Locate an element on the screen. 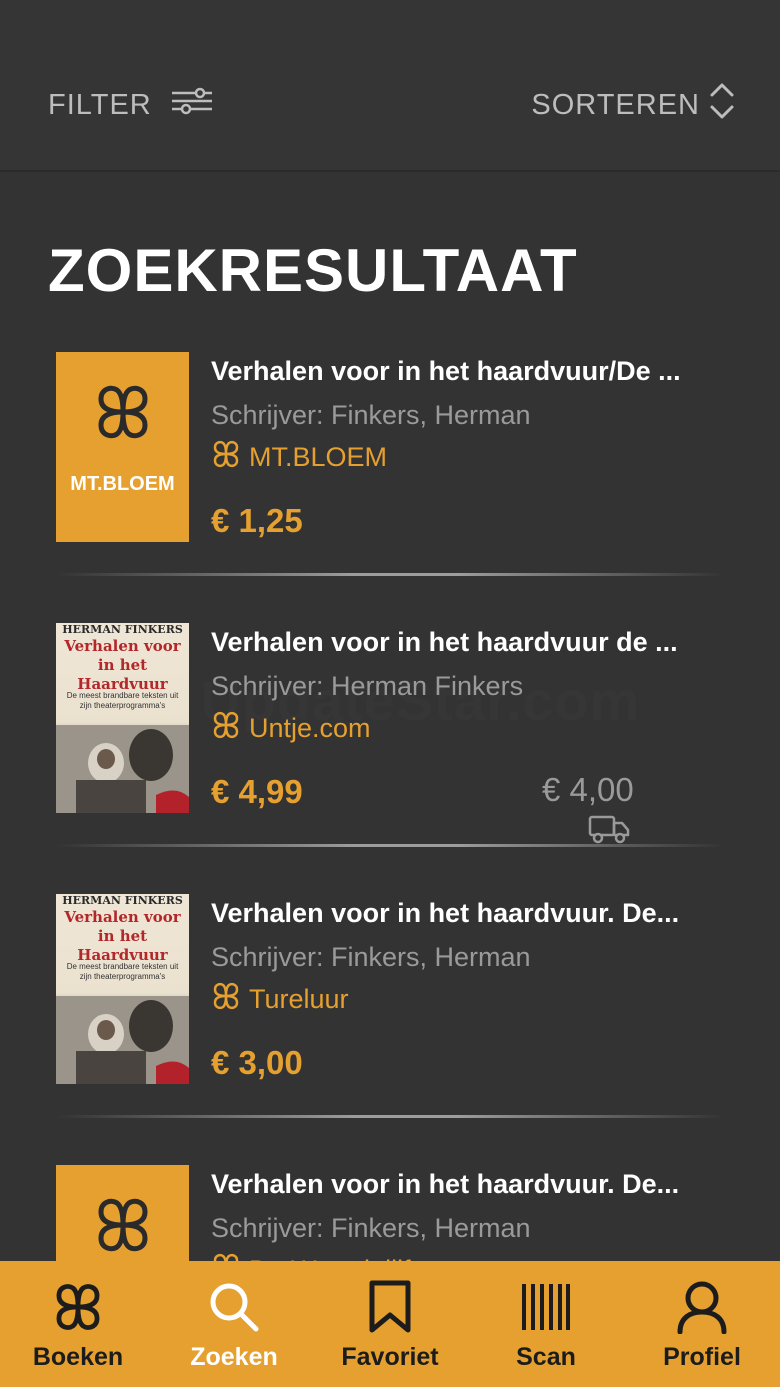  result-price: € 1,25 is located at coordinates (257, 520).